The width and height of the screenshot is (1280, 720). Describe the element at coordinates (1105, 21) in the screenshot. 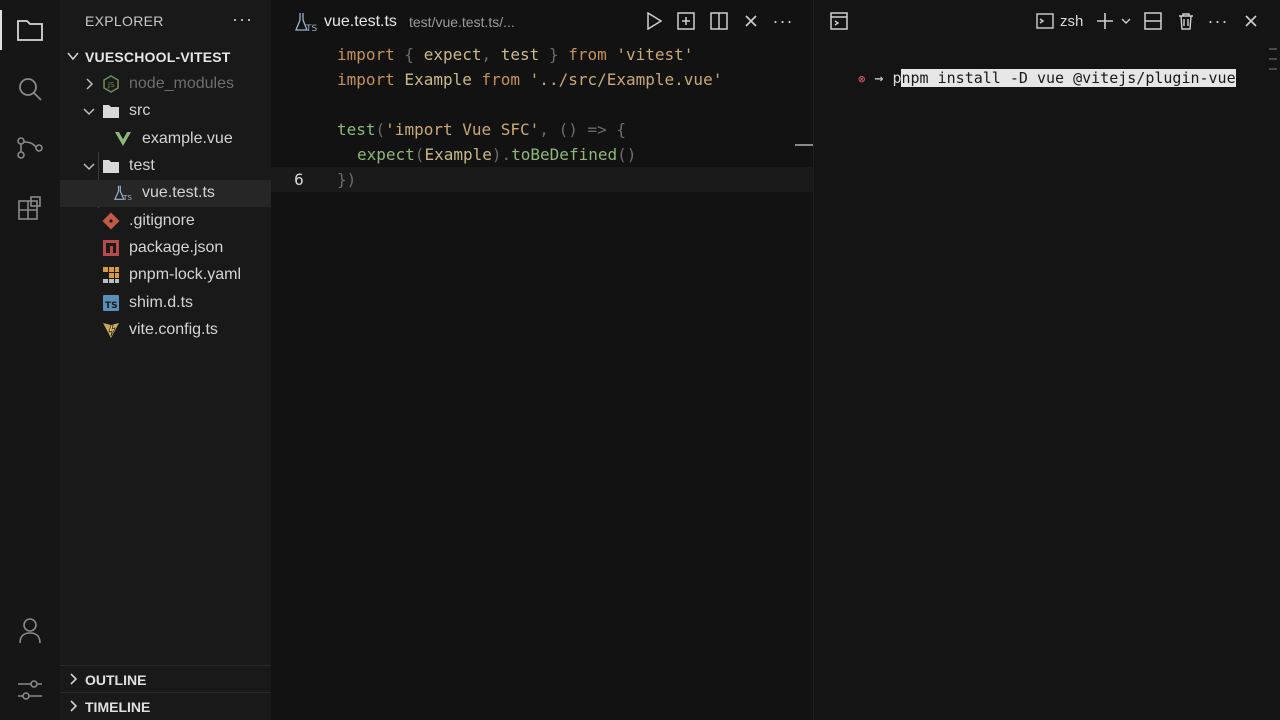

I see `add-terminal-icon` at that location.